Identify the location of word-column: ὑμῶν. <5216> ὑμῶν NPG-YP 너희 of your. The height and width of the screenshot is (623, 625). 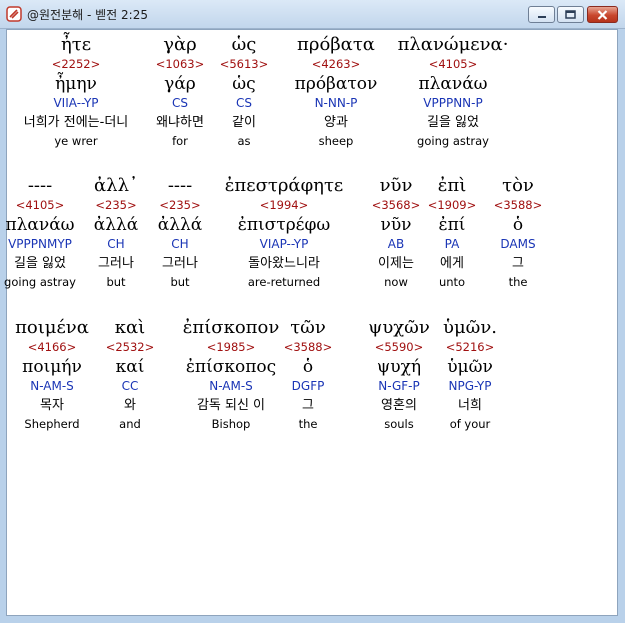
(470, 375).